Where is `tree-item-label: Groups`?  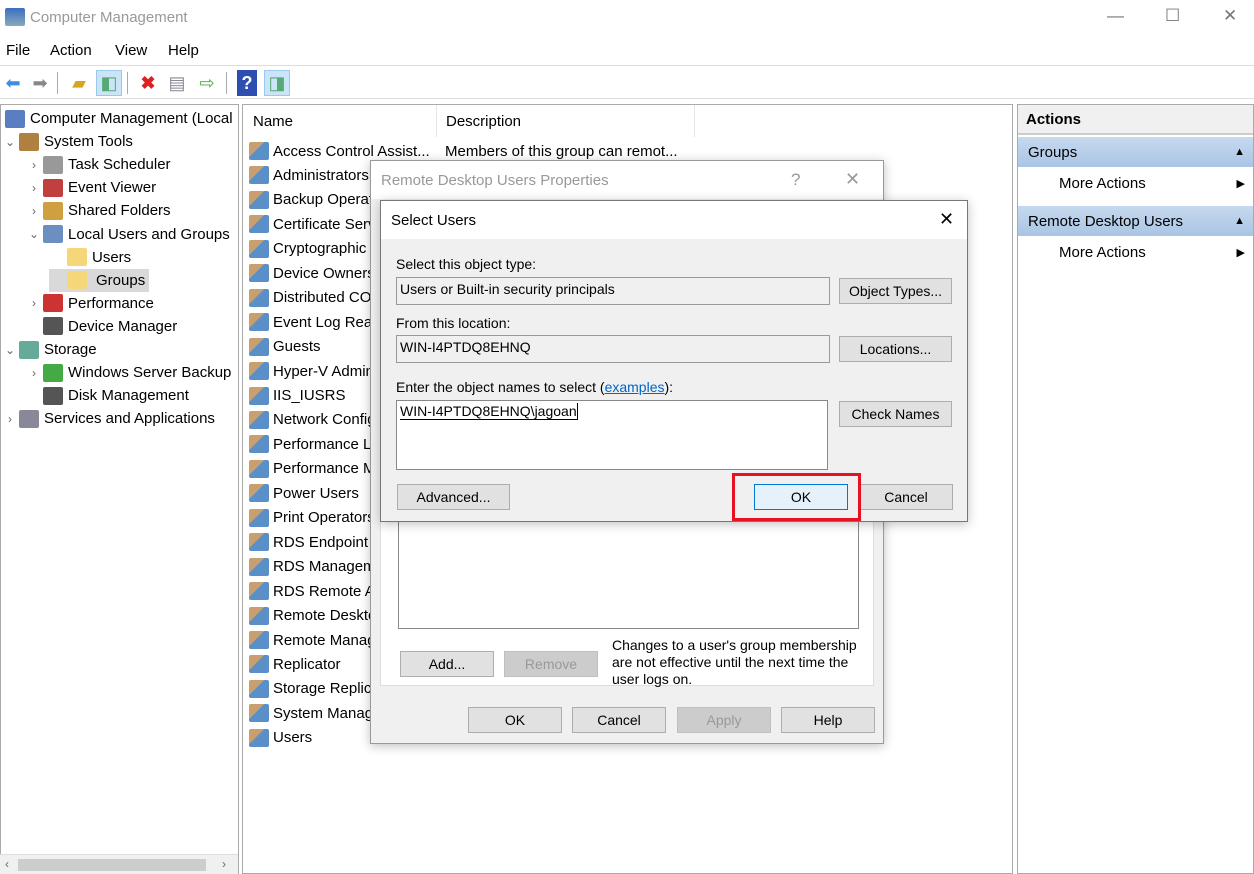
tree-item-label: Groups is located at coordinates (121, 280).